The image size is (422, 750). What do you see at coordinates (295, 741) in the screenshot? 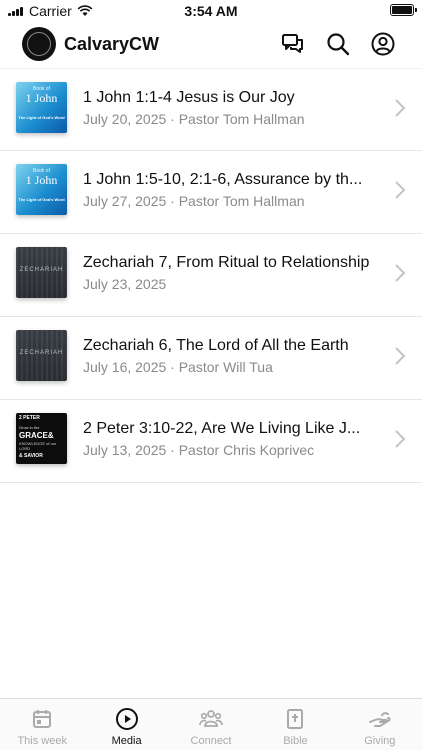
I see `tab-label: Bible` at bounding box center [295, 741].